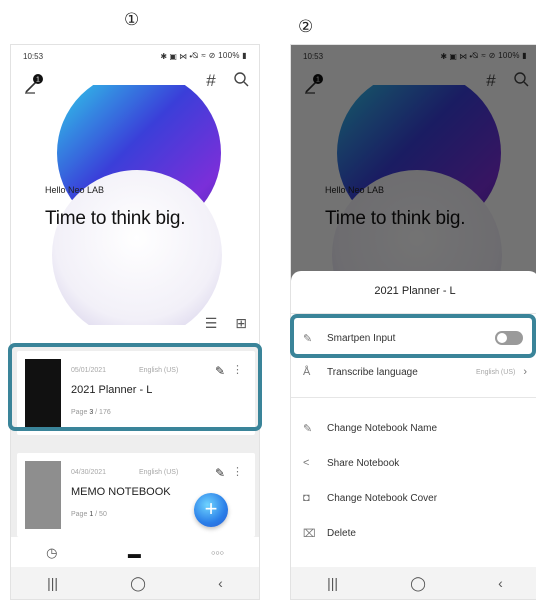  What do you see at coordinates (159, 472) in the screenshot?
I see `notebook-language: English (US)` at bounding box center [159, 472].